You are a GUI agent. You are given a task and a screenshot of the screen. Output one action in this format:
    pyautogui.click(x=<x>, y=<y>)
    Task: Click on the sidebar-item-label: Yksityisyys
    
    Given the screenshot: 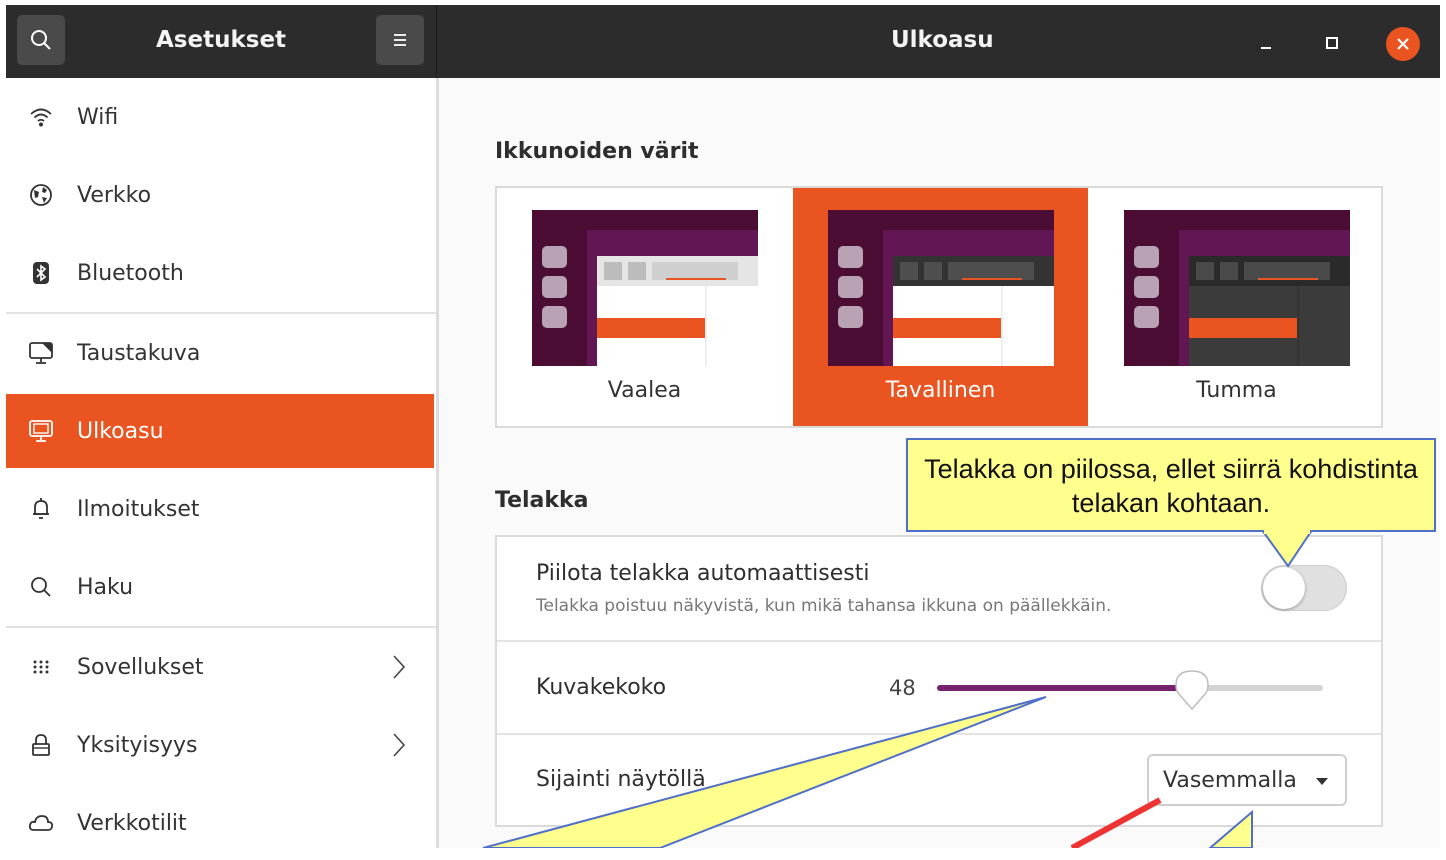 What is the action you would take?
    pyautogui.click(x=137, y=745)
    